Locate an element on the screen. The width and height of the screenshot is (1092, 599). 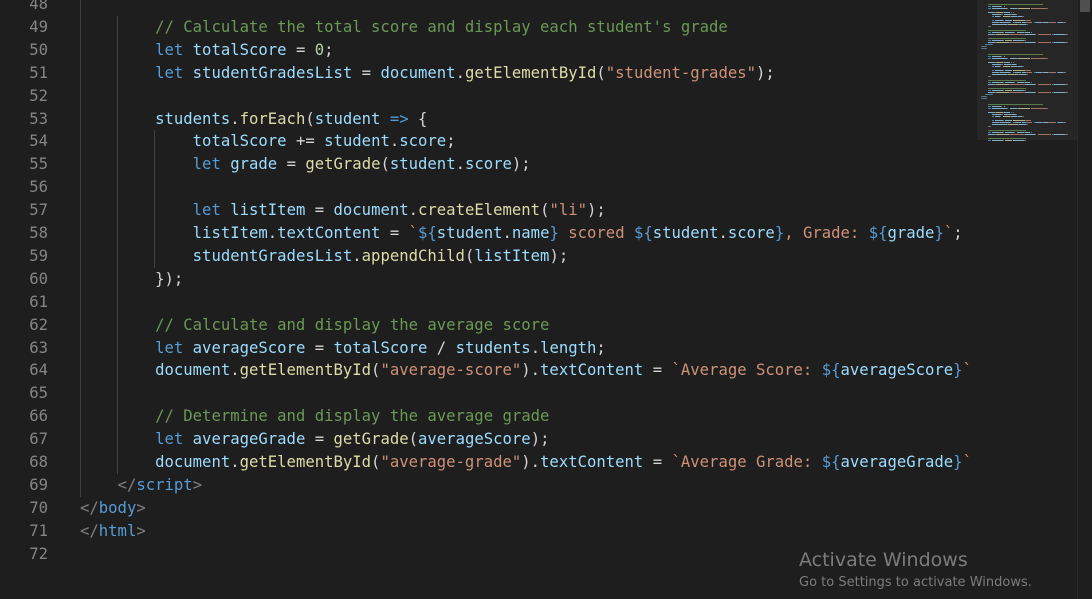
code-text: let totalScore = 0; is located at coordinates (207, 50).